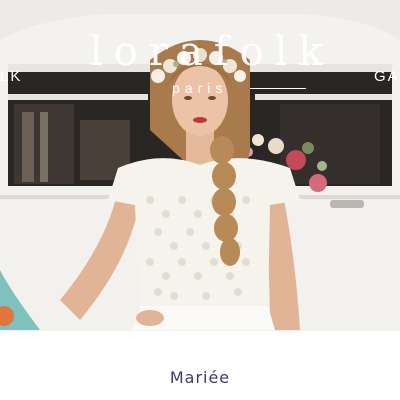 The width and height of the screenshot is (400, 400). Describe the element at coordinates (387, 76) in the screenshot. I see `nav-fragment-right: GA` at that location.